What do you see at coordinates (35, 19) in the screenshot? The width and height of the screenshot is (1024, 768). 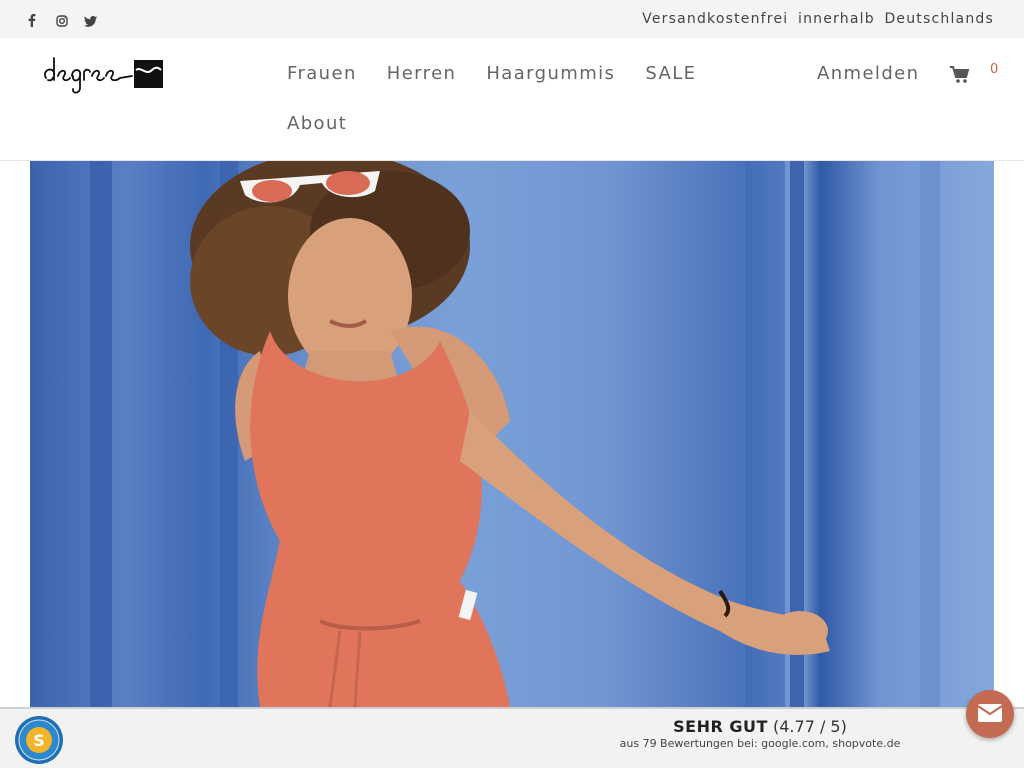 I see `facebook-icon` at bounding box center [35, 19].